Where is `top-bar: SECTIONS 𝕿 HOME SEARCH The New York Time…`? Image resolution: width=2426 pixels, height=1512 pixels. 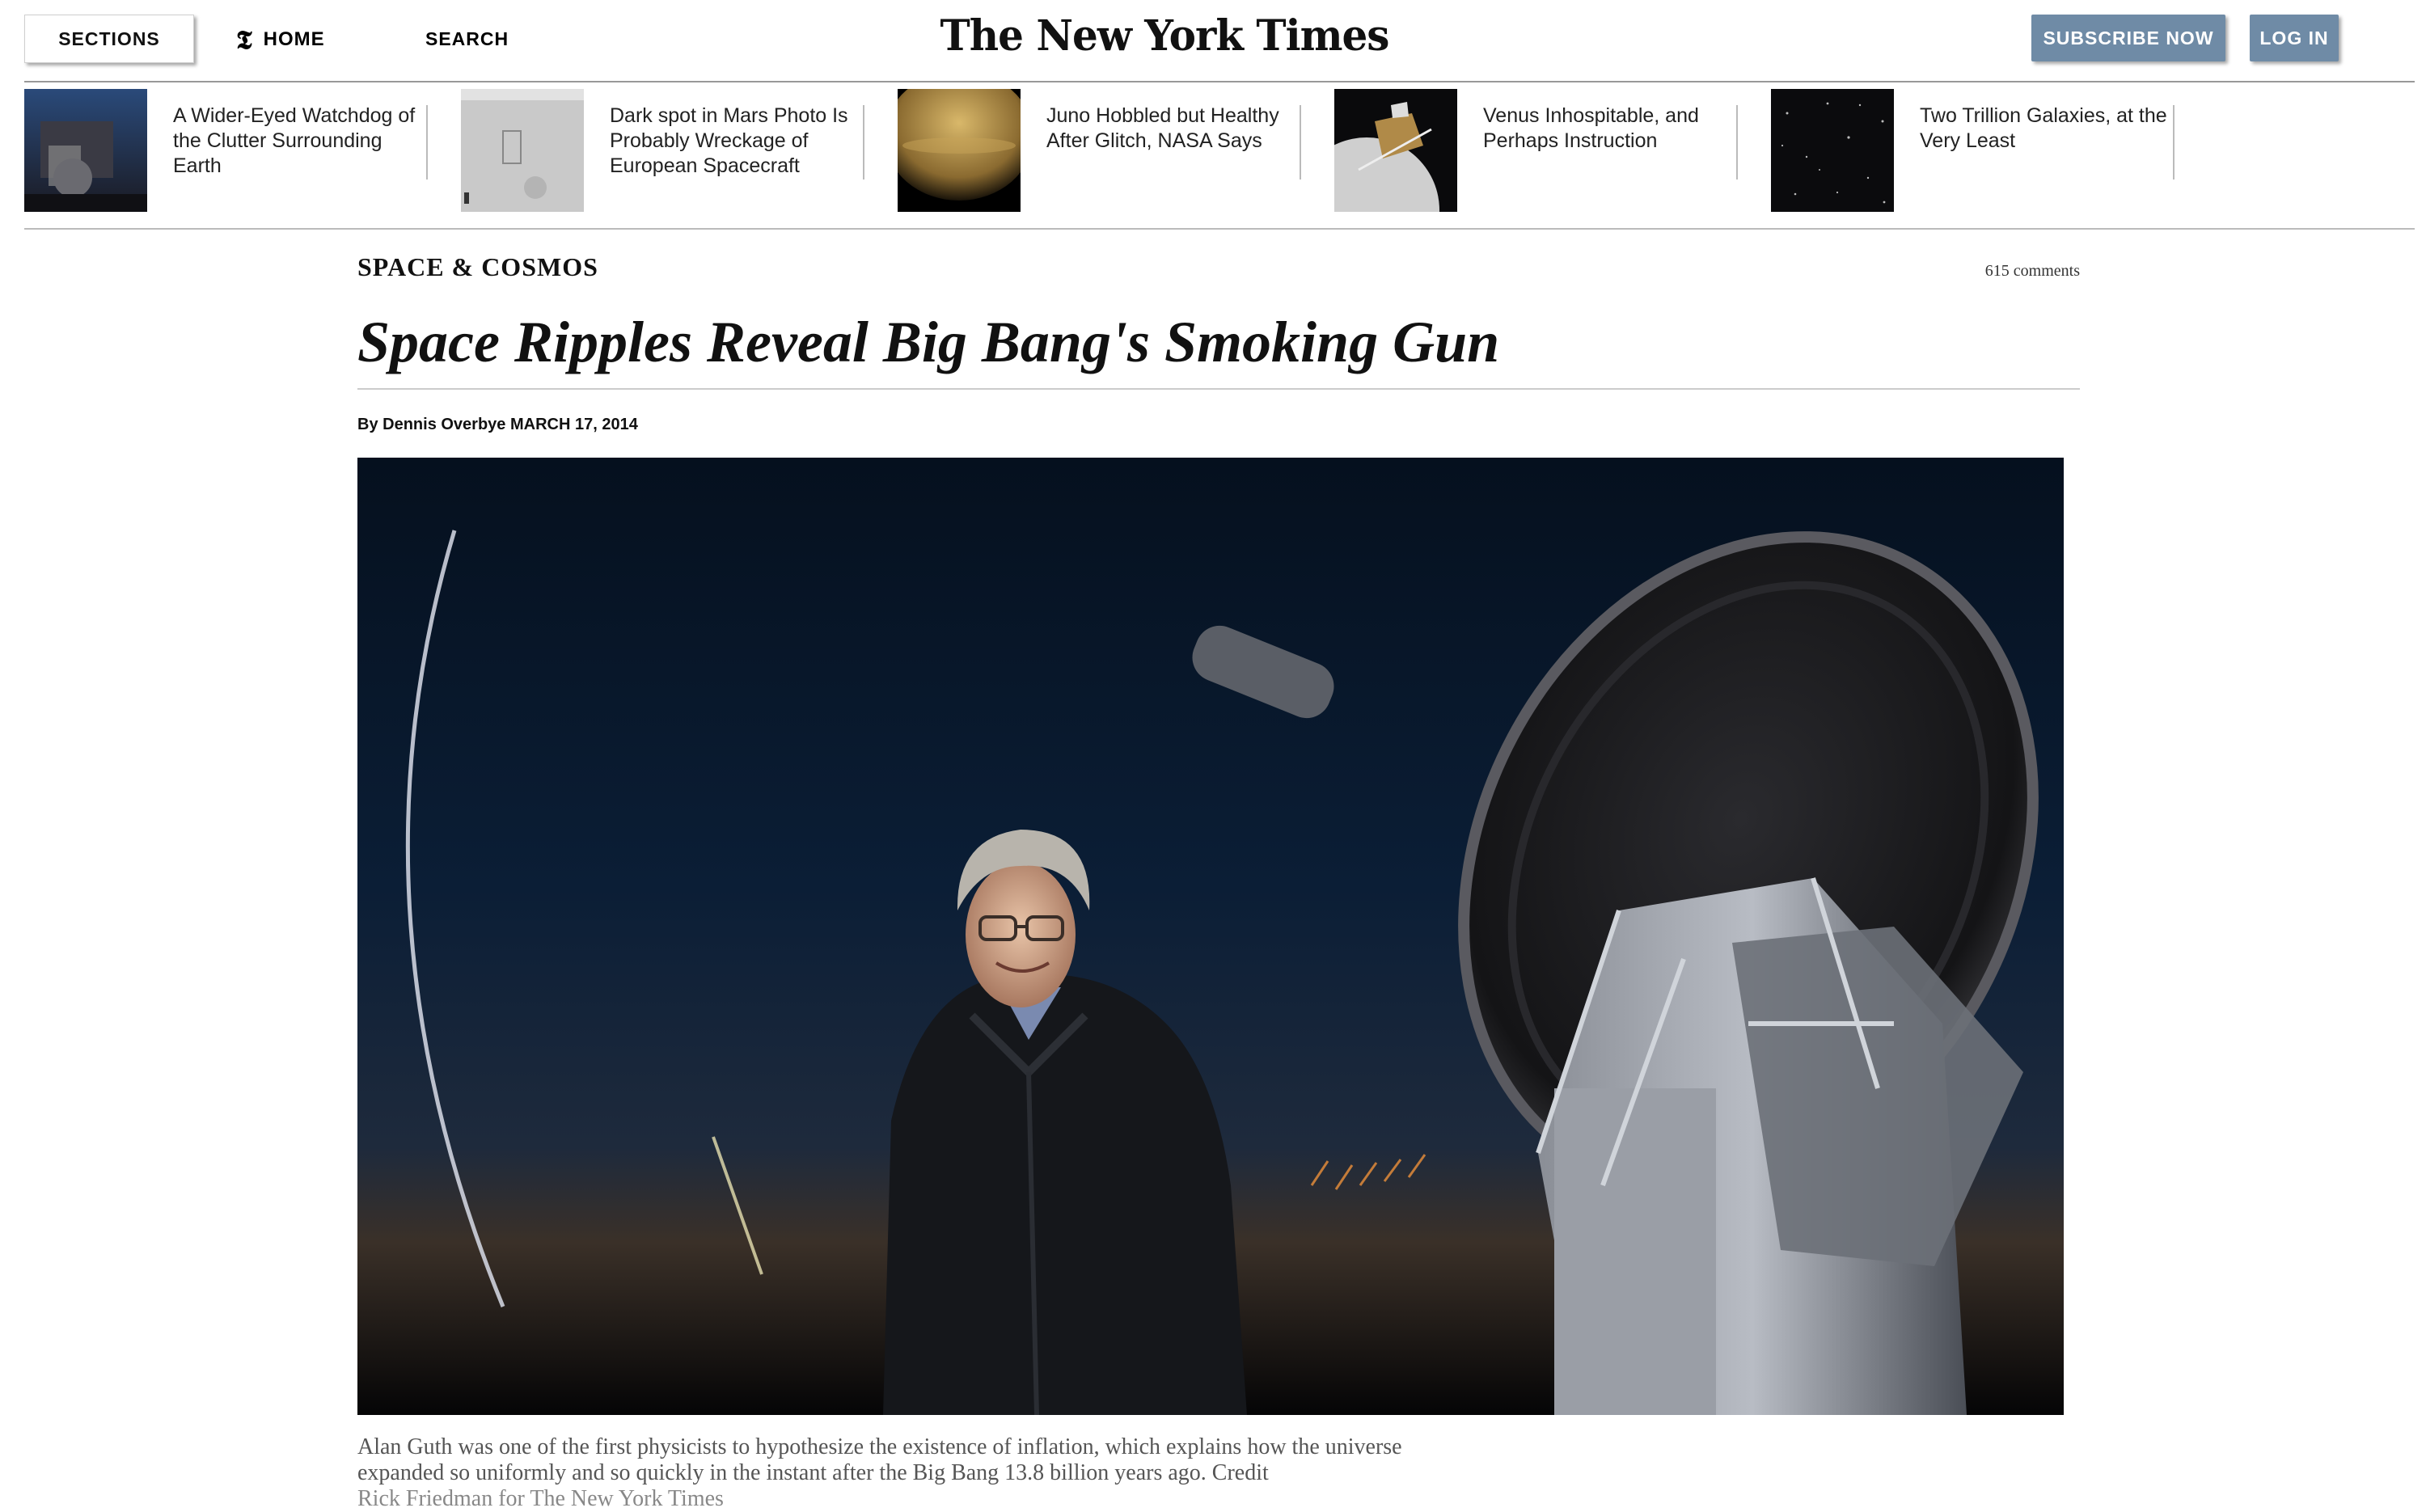
top-bar: SECTIONS 𝕿 HOME SEARCH The New York Time… is located at coordinates (1213, 40).